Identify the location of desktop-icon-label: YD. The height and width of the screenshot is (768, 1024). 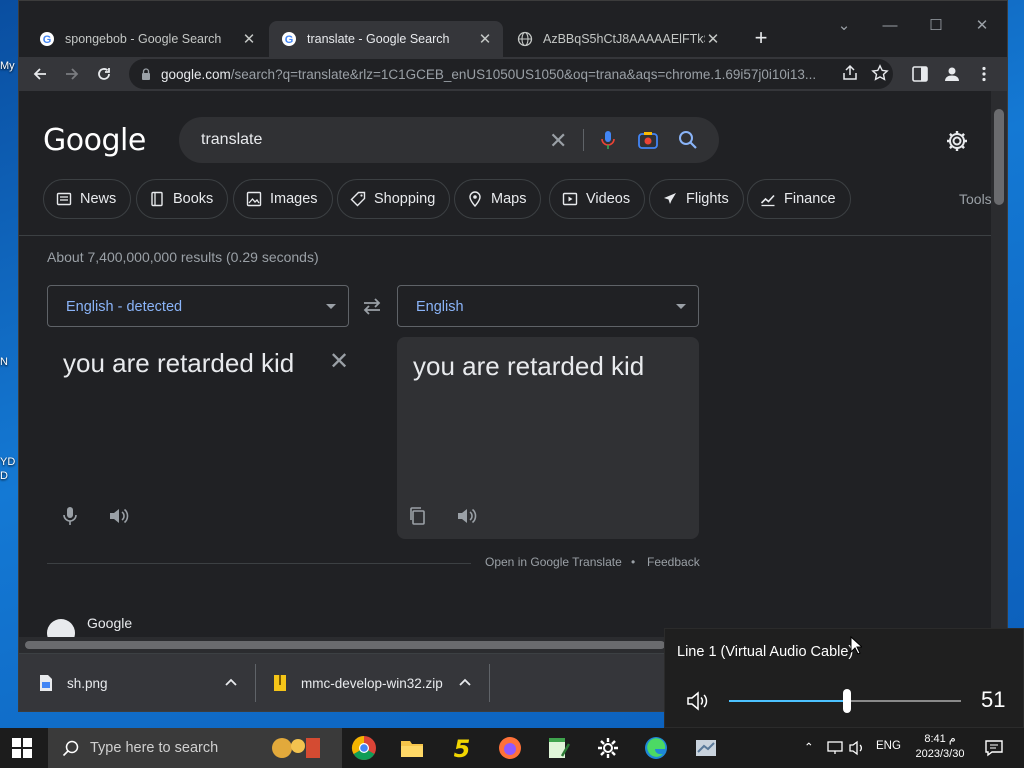
(7, 462).